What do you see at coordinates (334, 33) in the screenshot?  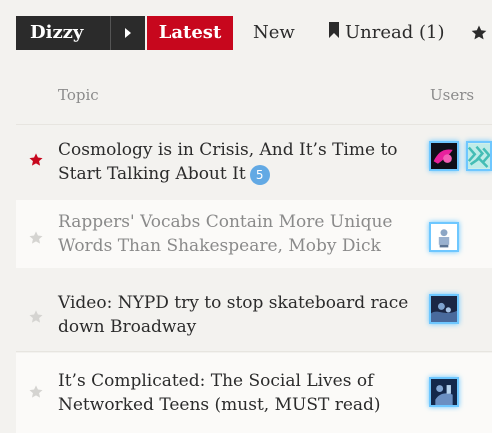 I see `bookmark-icon` at bounding box center [334, 33].